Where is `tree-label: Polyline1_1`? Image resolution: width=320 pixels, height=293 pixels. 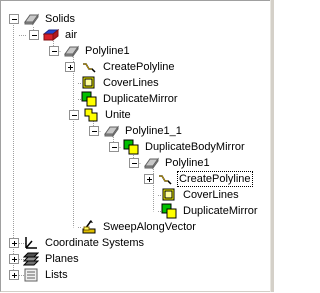 tree-label: Polyline1_1 is located at coordinates (153, 131).